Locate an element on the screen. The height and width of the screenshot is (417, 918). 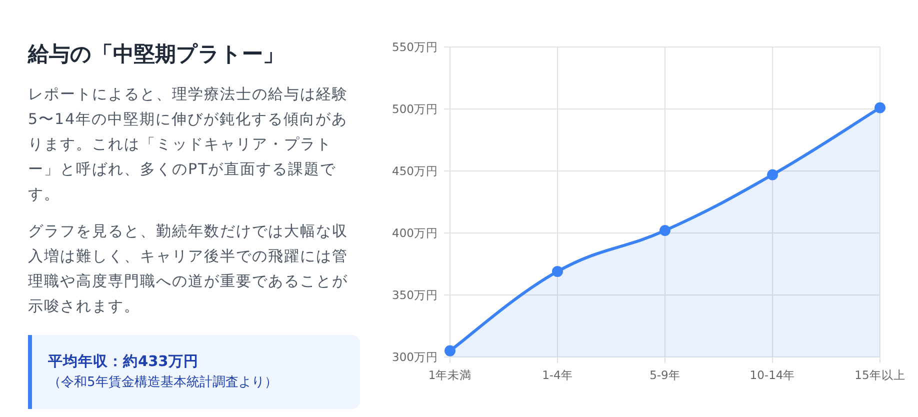
section-heading: 給与の「中堅期プラトー」 is located at coordinates (156, 54).